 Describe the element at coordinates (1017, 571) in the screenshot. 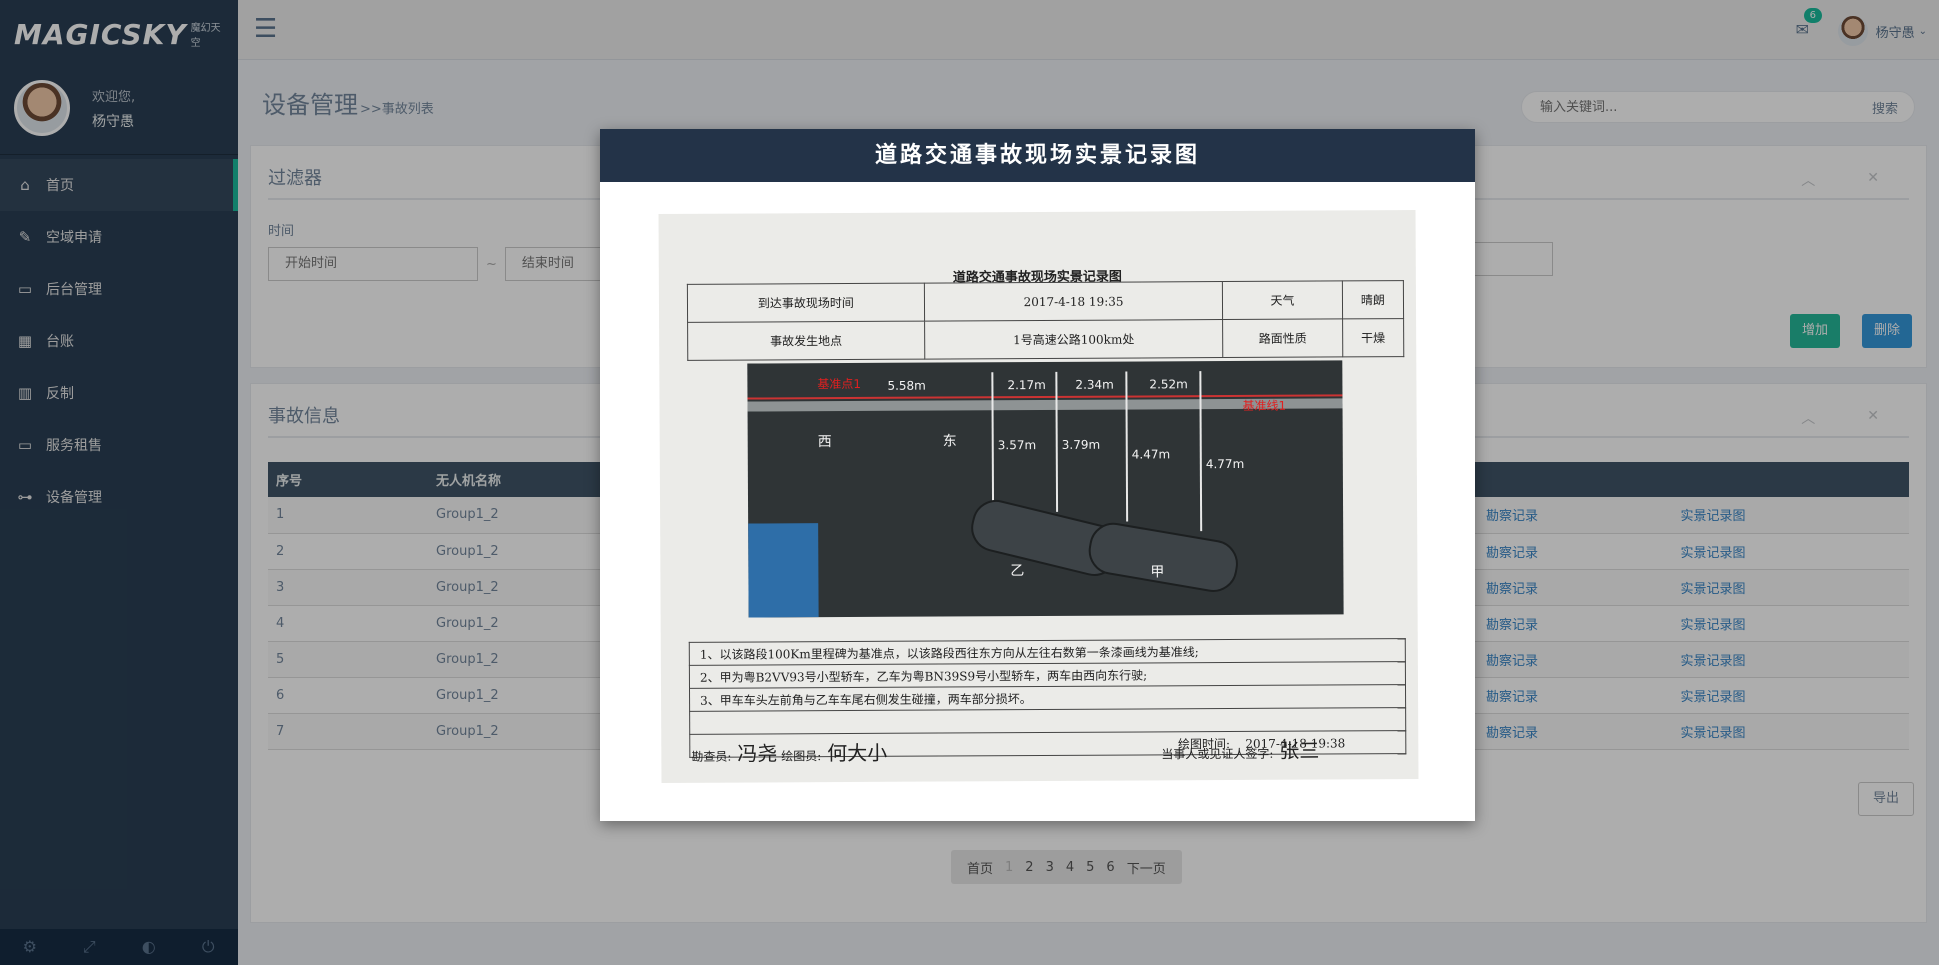

I see `car-b-label: 乙` at that location.